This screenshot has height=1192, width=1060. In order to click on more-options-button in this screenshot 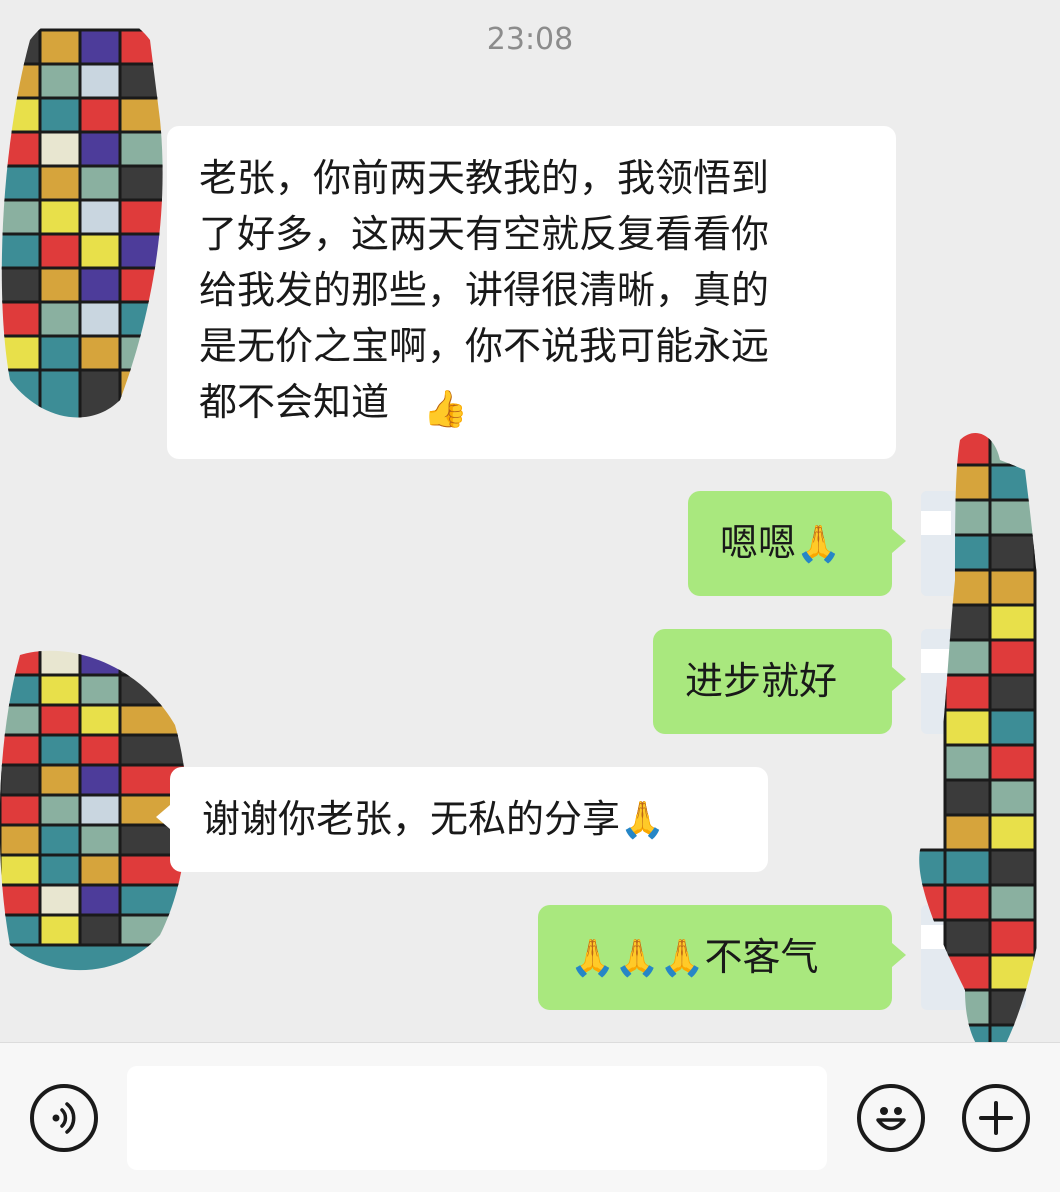, I will do `click(996, 1118)`.